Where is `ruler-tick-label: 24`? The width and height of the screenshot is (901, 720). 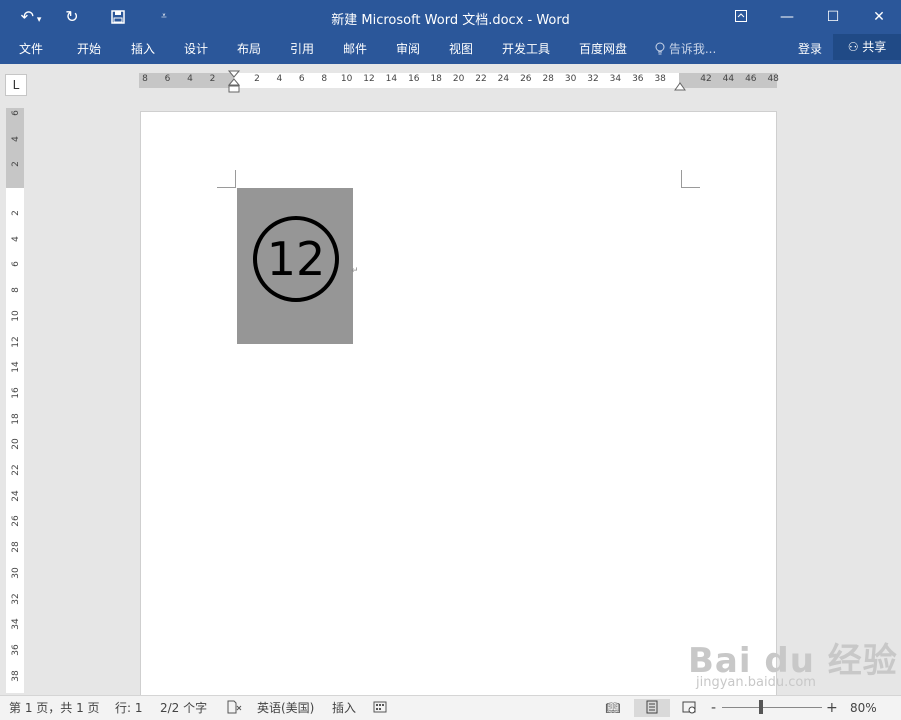 ruler-tick-label: 24 is located at coordinates (16, 495).